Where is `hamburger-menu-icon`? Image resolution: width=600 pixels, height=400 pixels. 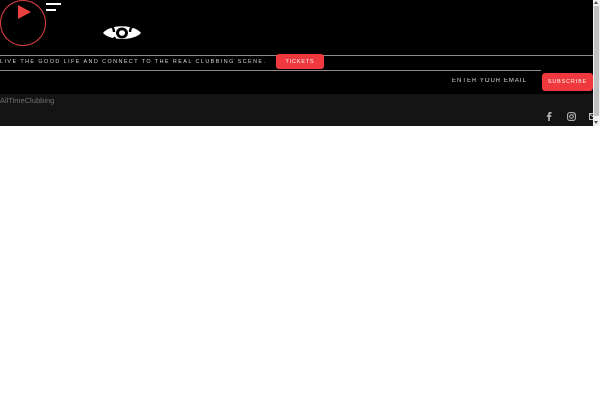
hamburger-menu-icon is located at coordinates (53, 4).